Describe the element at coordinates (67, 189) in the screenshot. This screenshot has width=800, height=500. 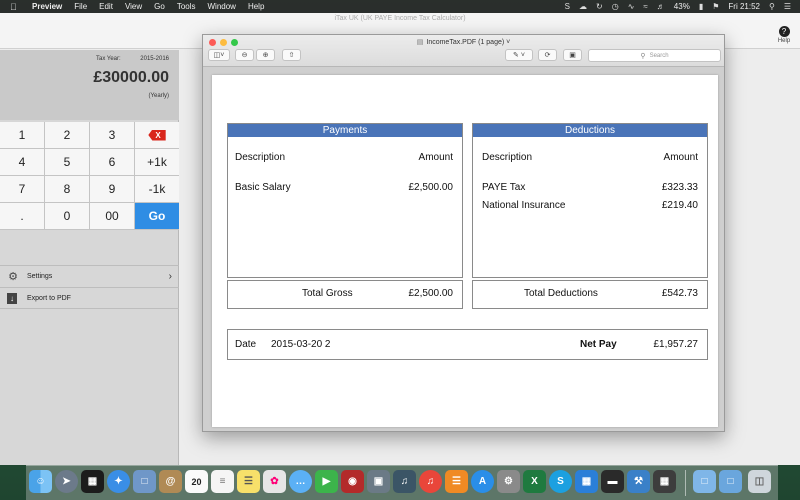
I see `key-8: 8` at that location.